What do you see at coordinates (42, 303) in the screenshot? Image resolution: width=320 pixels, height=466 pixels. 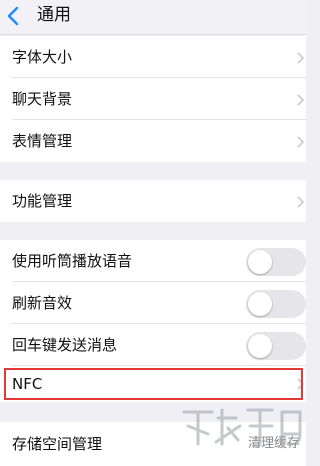 I see `row-label: 刷新音效` at bounding box center [42, 303].